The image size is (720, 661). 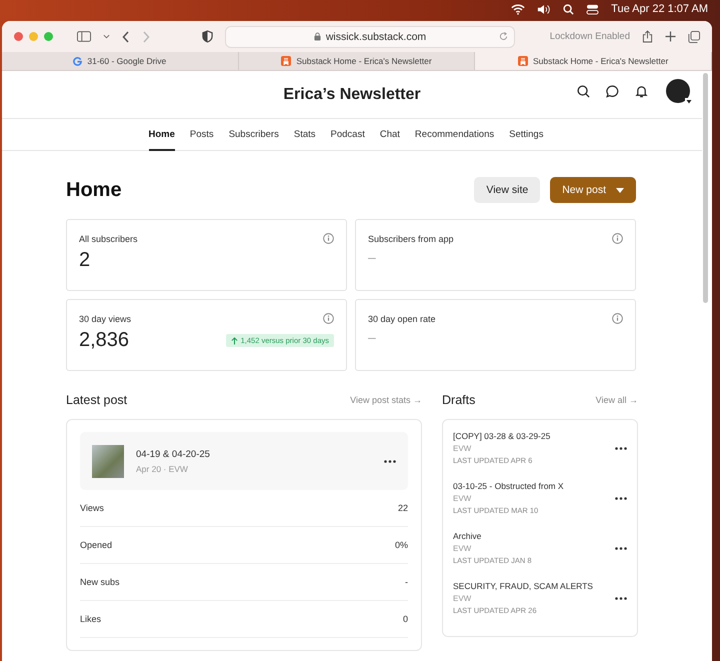 I want to click on share-icon, so click(x=647, y=36).